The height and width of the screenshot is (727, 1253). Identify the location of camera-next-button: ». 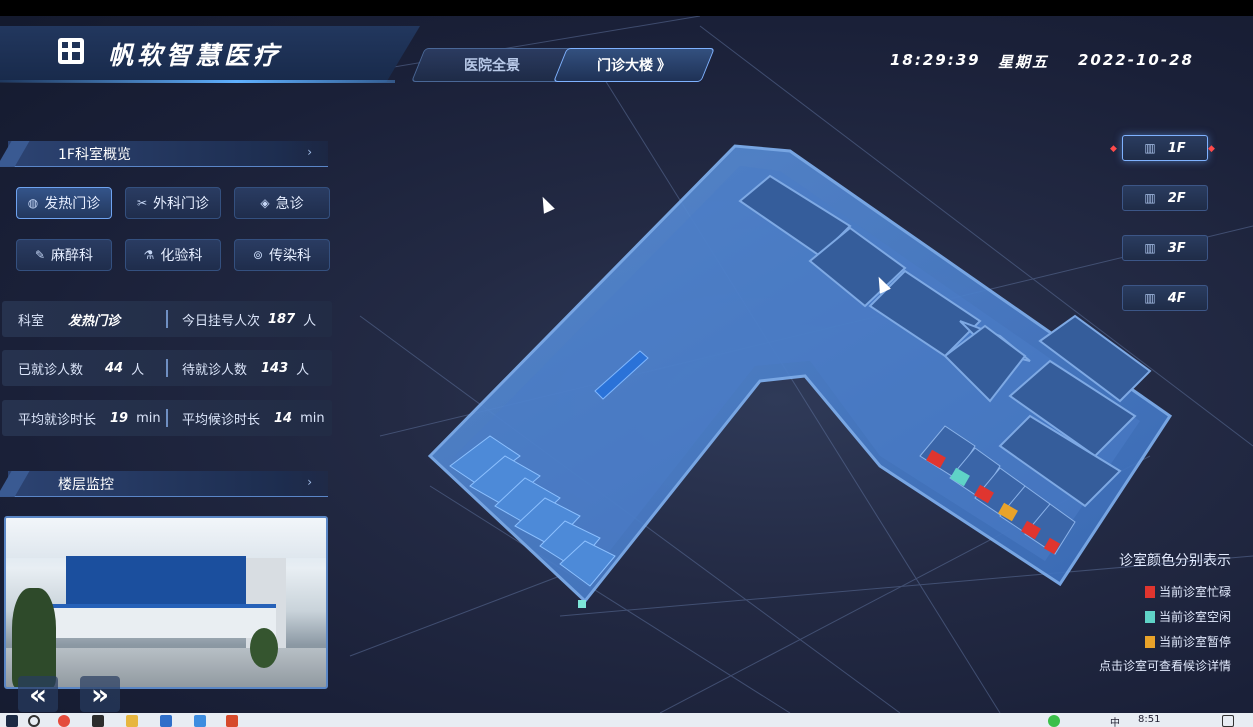
(100, 694).